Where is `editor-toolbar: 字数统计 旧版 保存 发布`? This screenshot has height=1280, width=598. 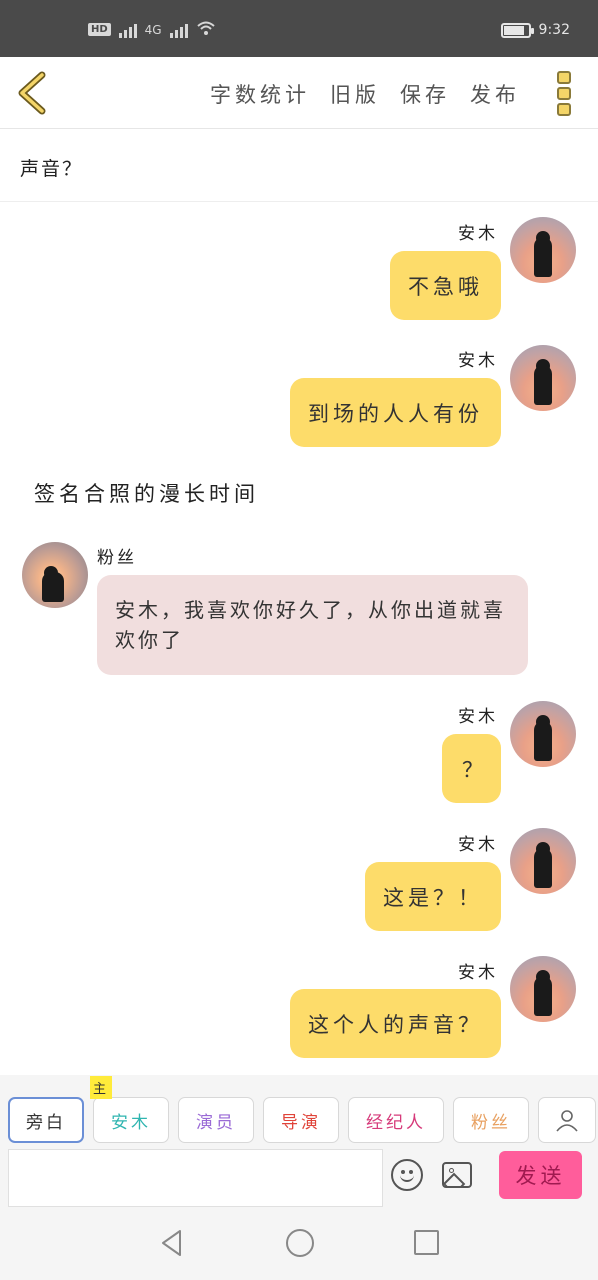
editor-toolbar: 字数统计 旧版 保存 发布 is located at coordinates (299, 93).